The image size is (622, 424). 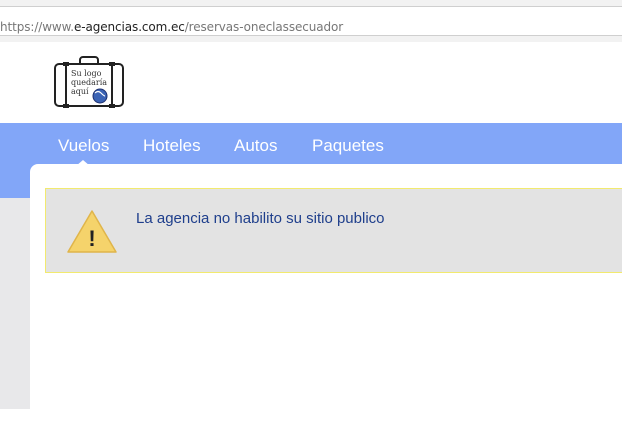 I want to click on agency-logo: Su logo quedaría aquí, so click(x=90, y=83).